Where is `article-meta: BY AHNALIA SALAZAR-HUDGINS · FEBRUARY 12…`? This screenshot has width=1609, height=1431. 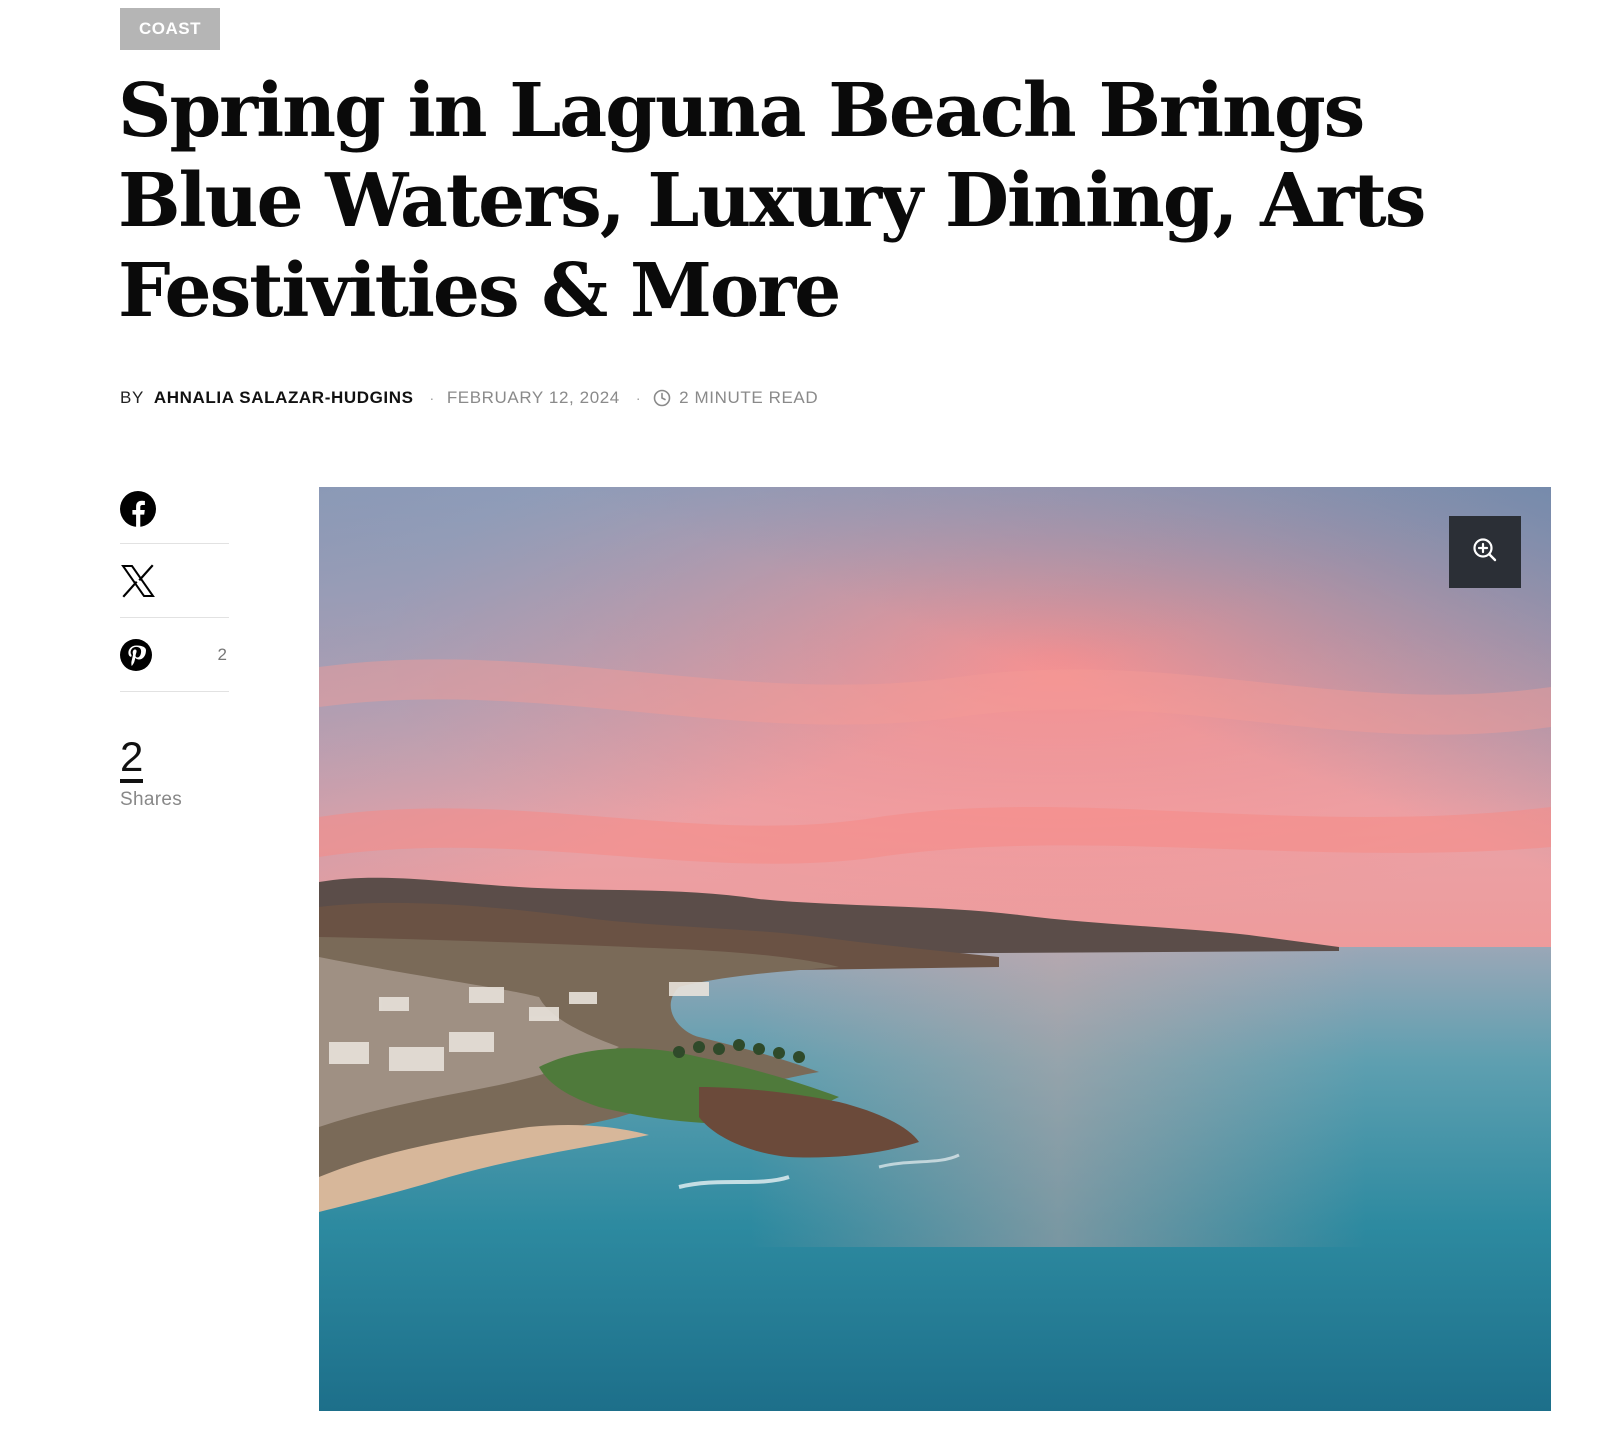
article-meta: BY AHNALIA SALAZAR-HUDGINS · FEBRUARY 12… is located at coordinates (469, 398).